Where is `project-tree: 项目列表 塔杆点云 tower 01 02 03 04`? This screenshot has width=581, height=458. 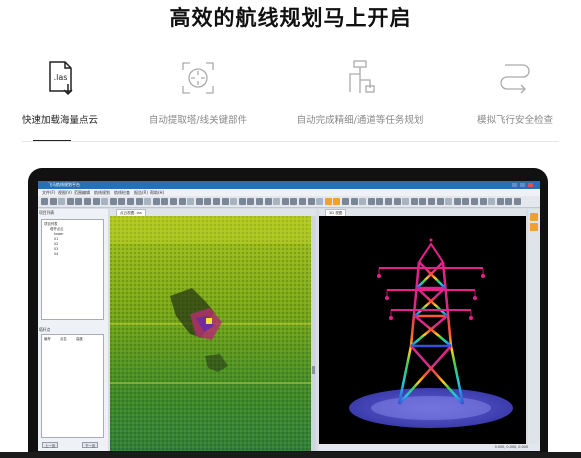 project-tree: 项目列表 塔杆点云 tower 01 02 03 04 is located at coordinates (72, 269).